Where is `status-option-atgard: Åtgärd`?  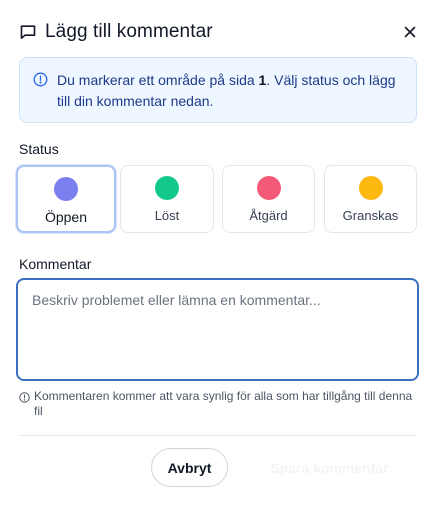 status-option-atgard: Åtgärd is located at coordinates (268, 199).